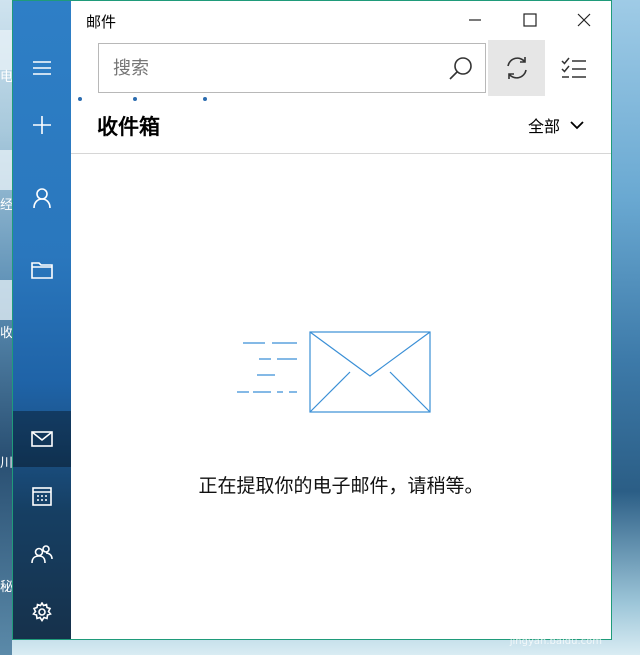 This screenshot has height=655, width=640. What do you see at coordinates (6, 587) in the screenshot?
I see `desktop-icon-label: 秘` at bounding box center [6, 587].